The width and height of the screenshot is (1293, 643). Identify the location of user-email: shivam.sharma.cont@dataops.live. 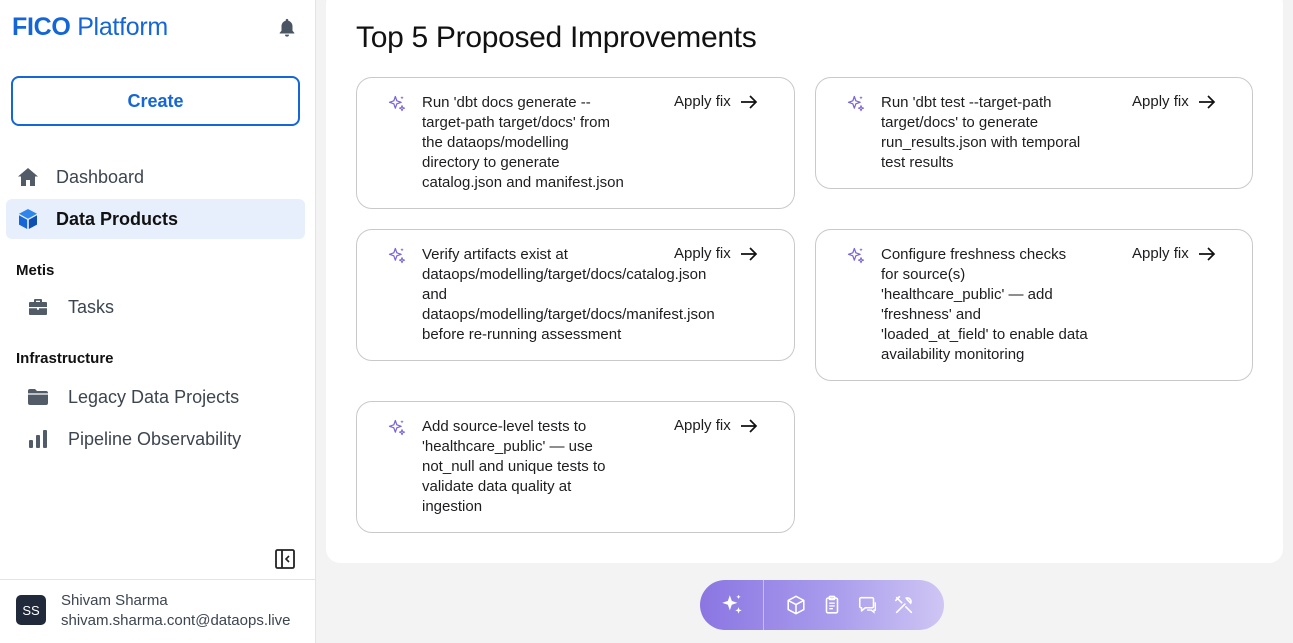
(176, 620).